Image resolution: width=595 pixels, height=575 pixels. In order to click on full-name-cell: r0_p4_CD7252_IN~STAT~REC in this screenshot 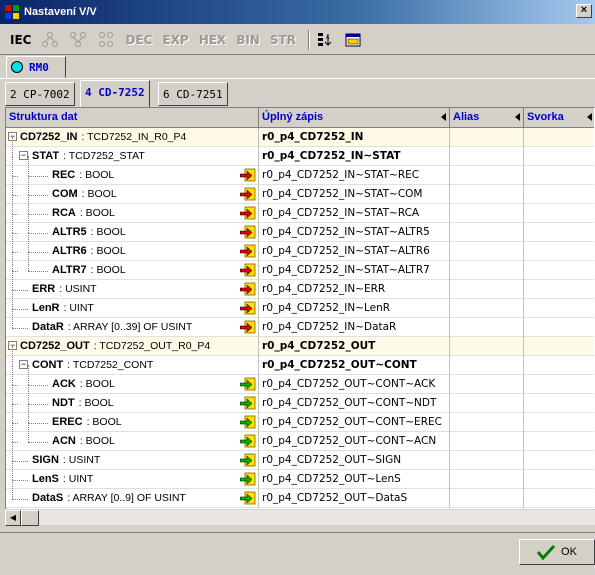, I will do `click(354, 175)`.